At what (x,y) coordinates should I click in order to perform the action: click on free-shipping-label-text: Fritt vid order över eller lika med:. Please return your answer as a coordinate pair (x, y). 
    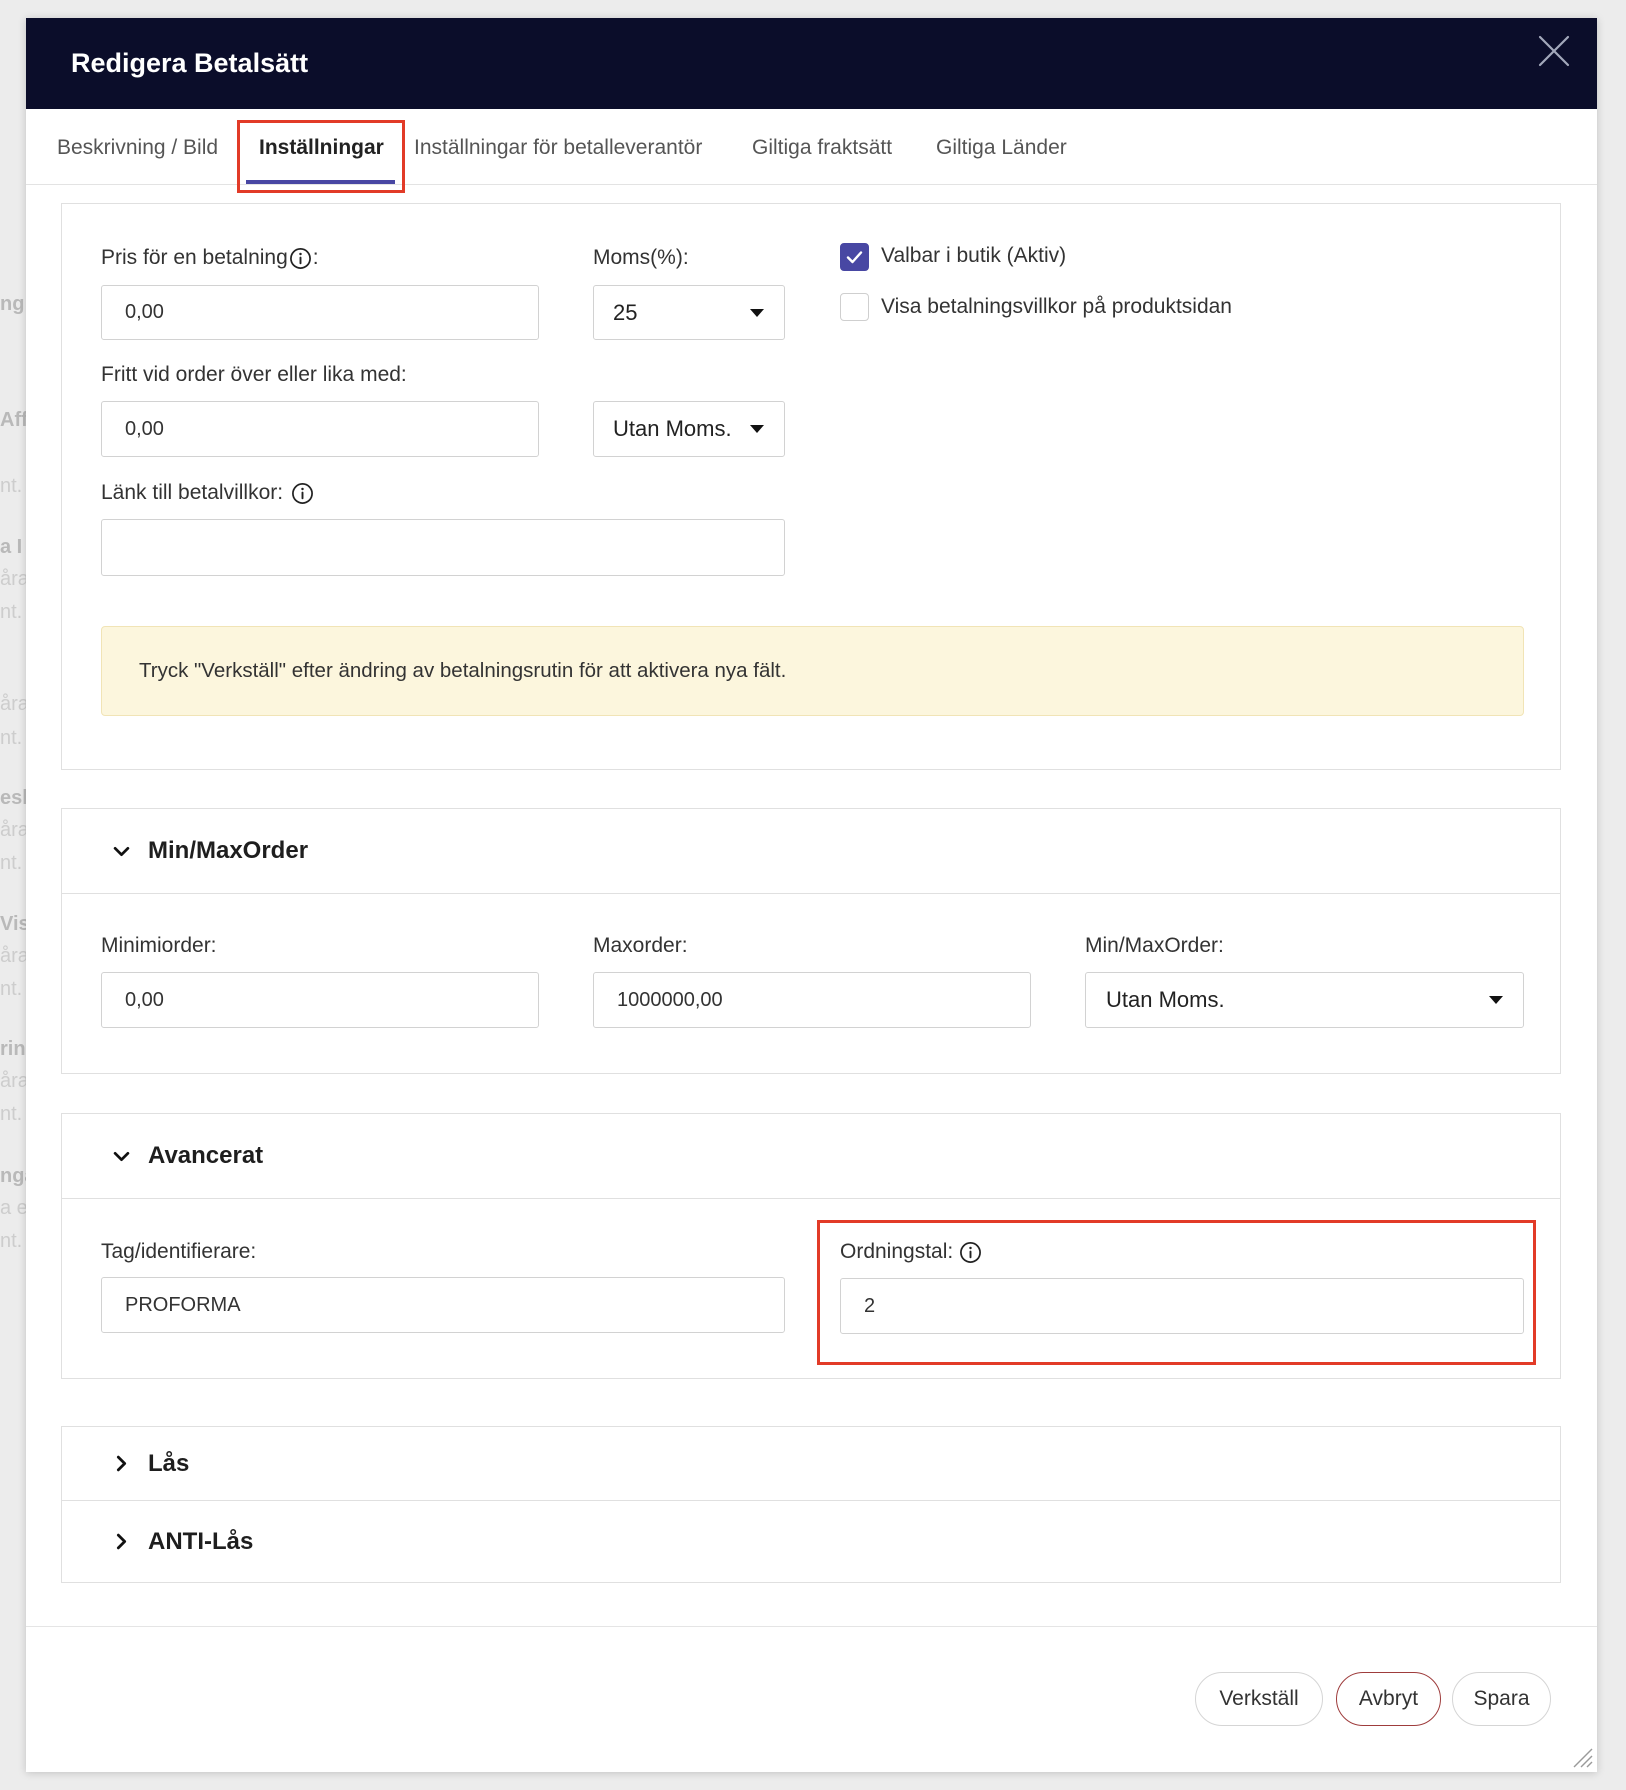
    Looking at the image, I should click on (254, 374).